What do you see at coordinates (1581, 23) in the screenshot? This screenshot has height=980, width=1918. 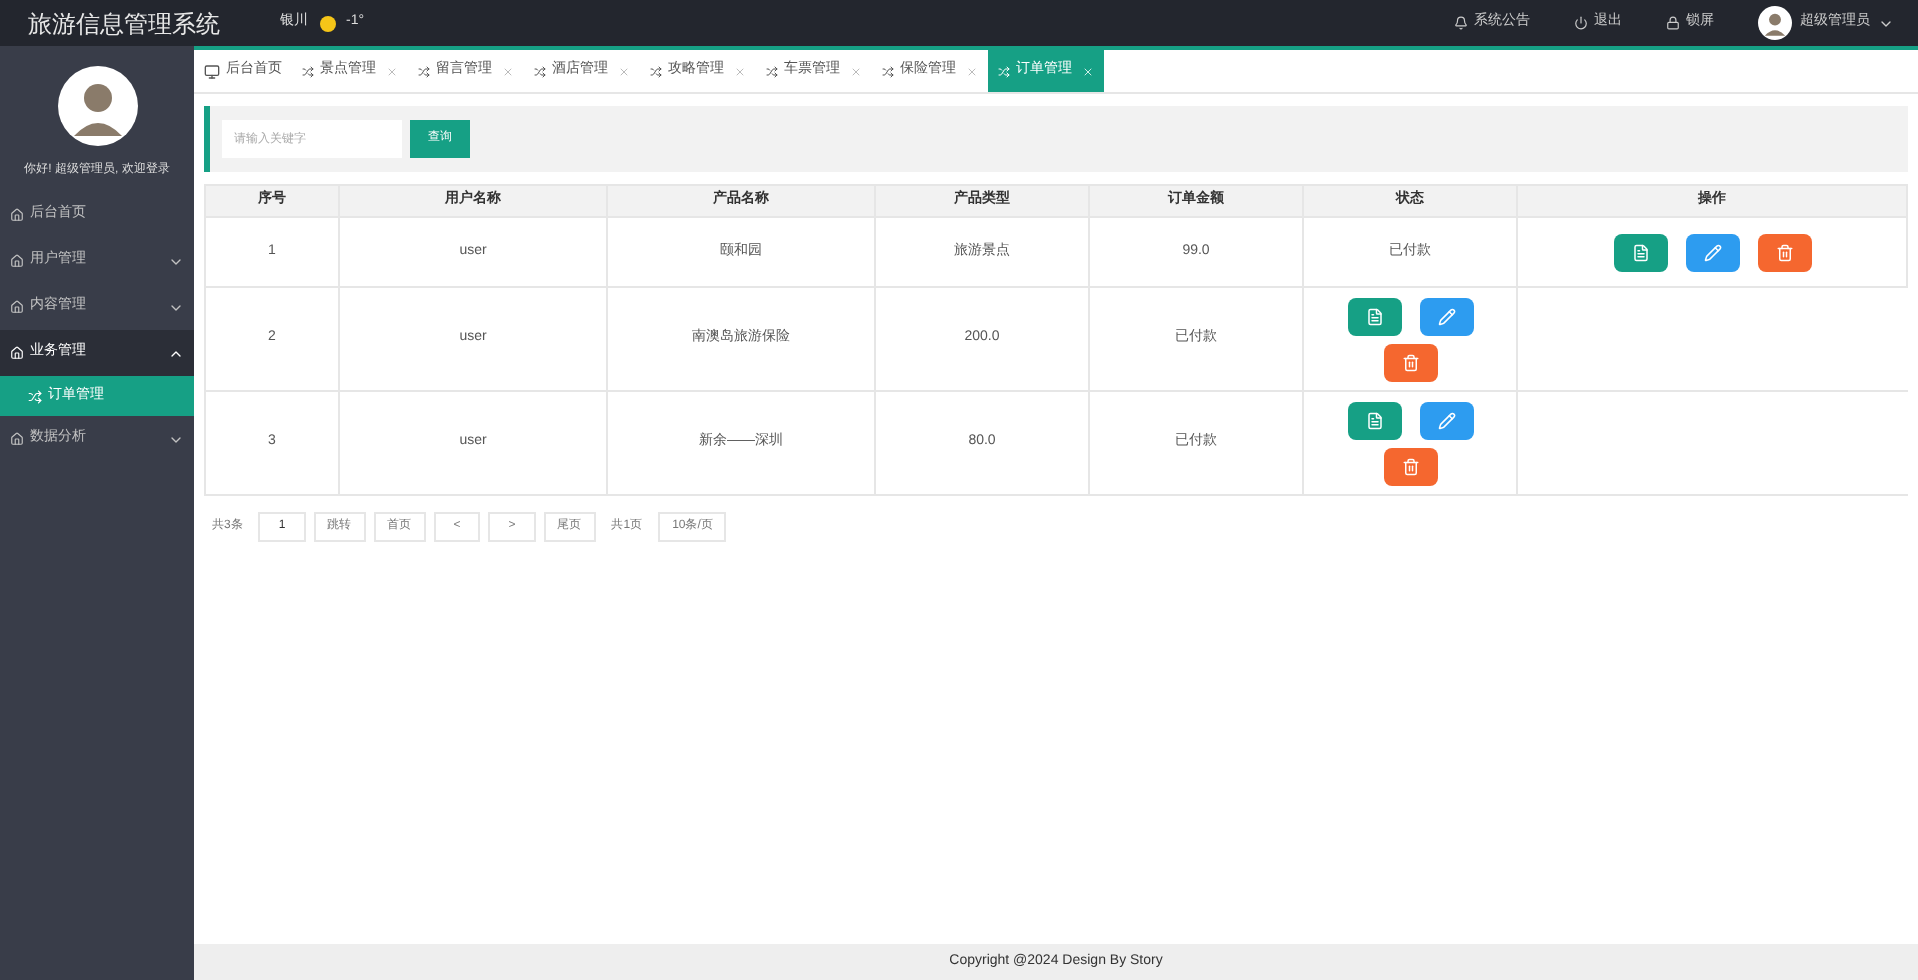 I see `power-icon` at bounding box center [1581, 23].